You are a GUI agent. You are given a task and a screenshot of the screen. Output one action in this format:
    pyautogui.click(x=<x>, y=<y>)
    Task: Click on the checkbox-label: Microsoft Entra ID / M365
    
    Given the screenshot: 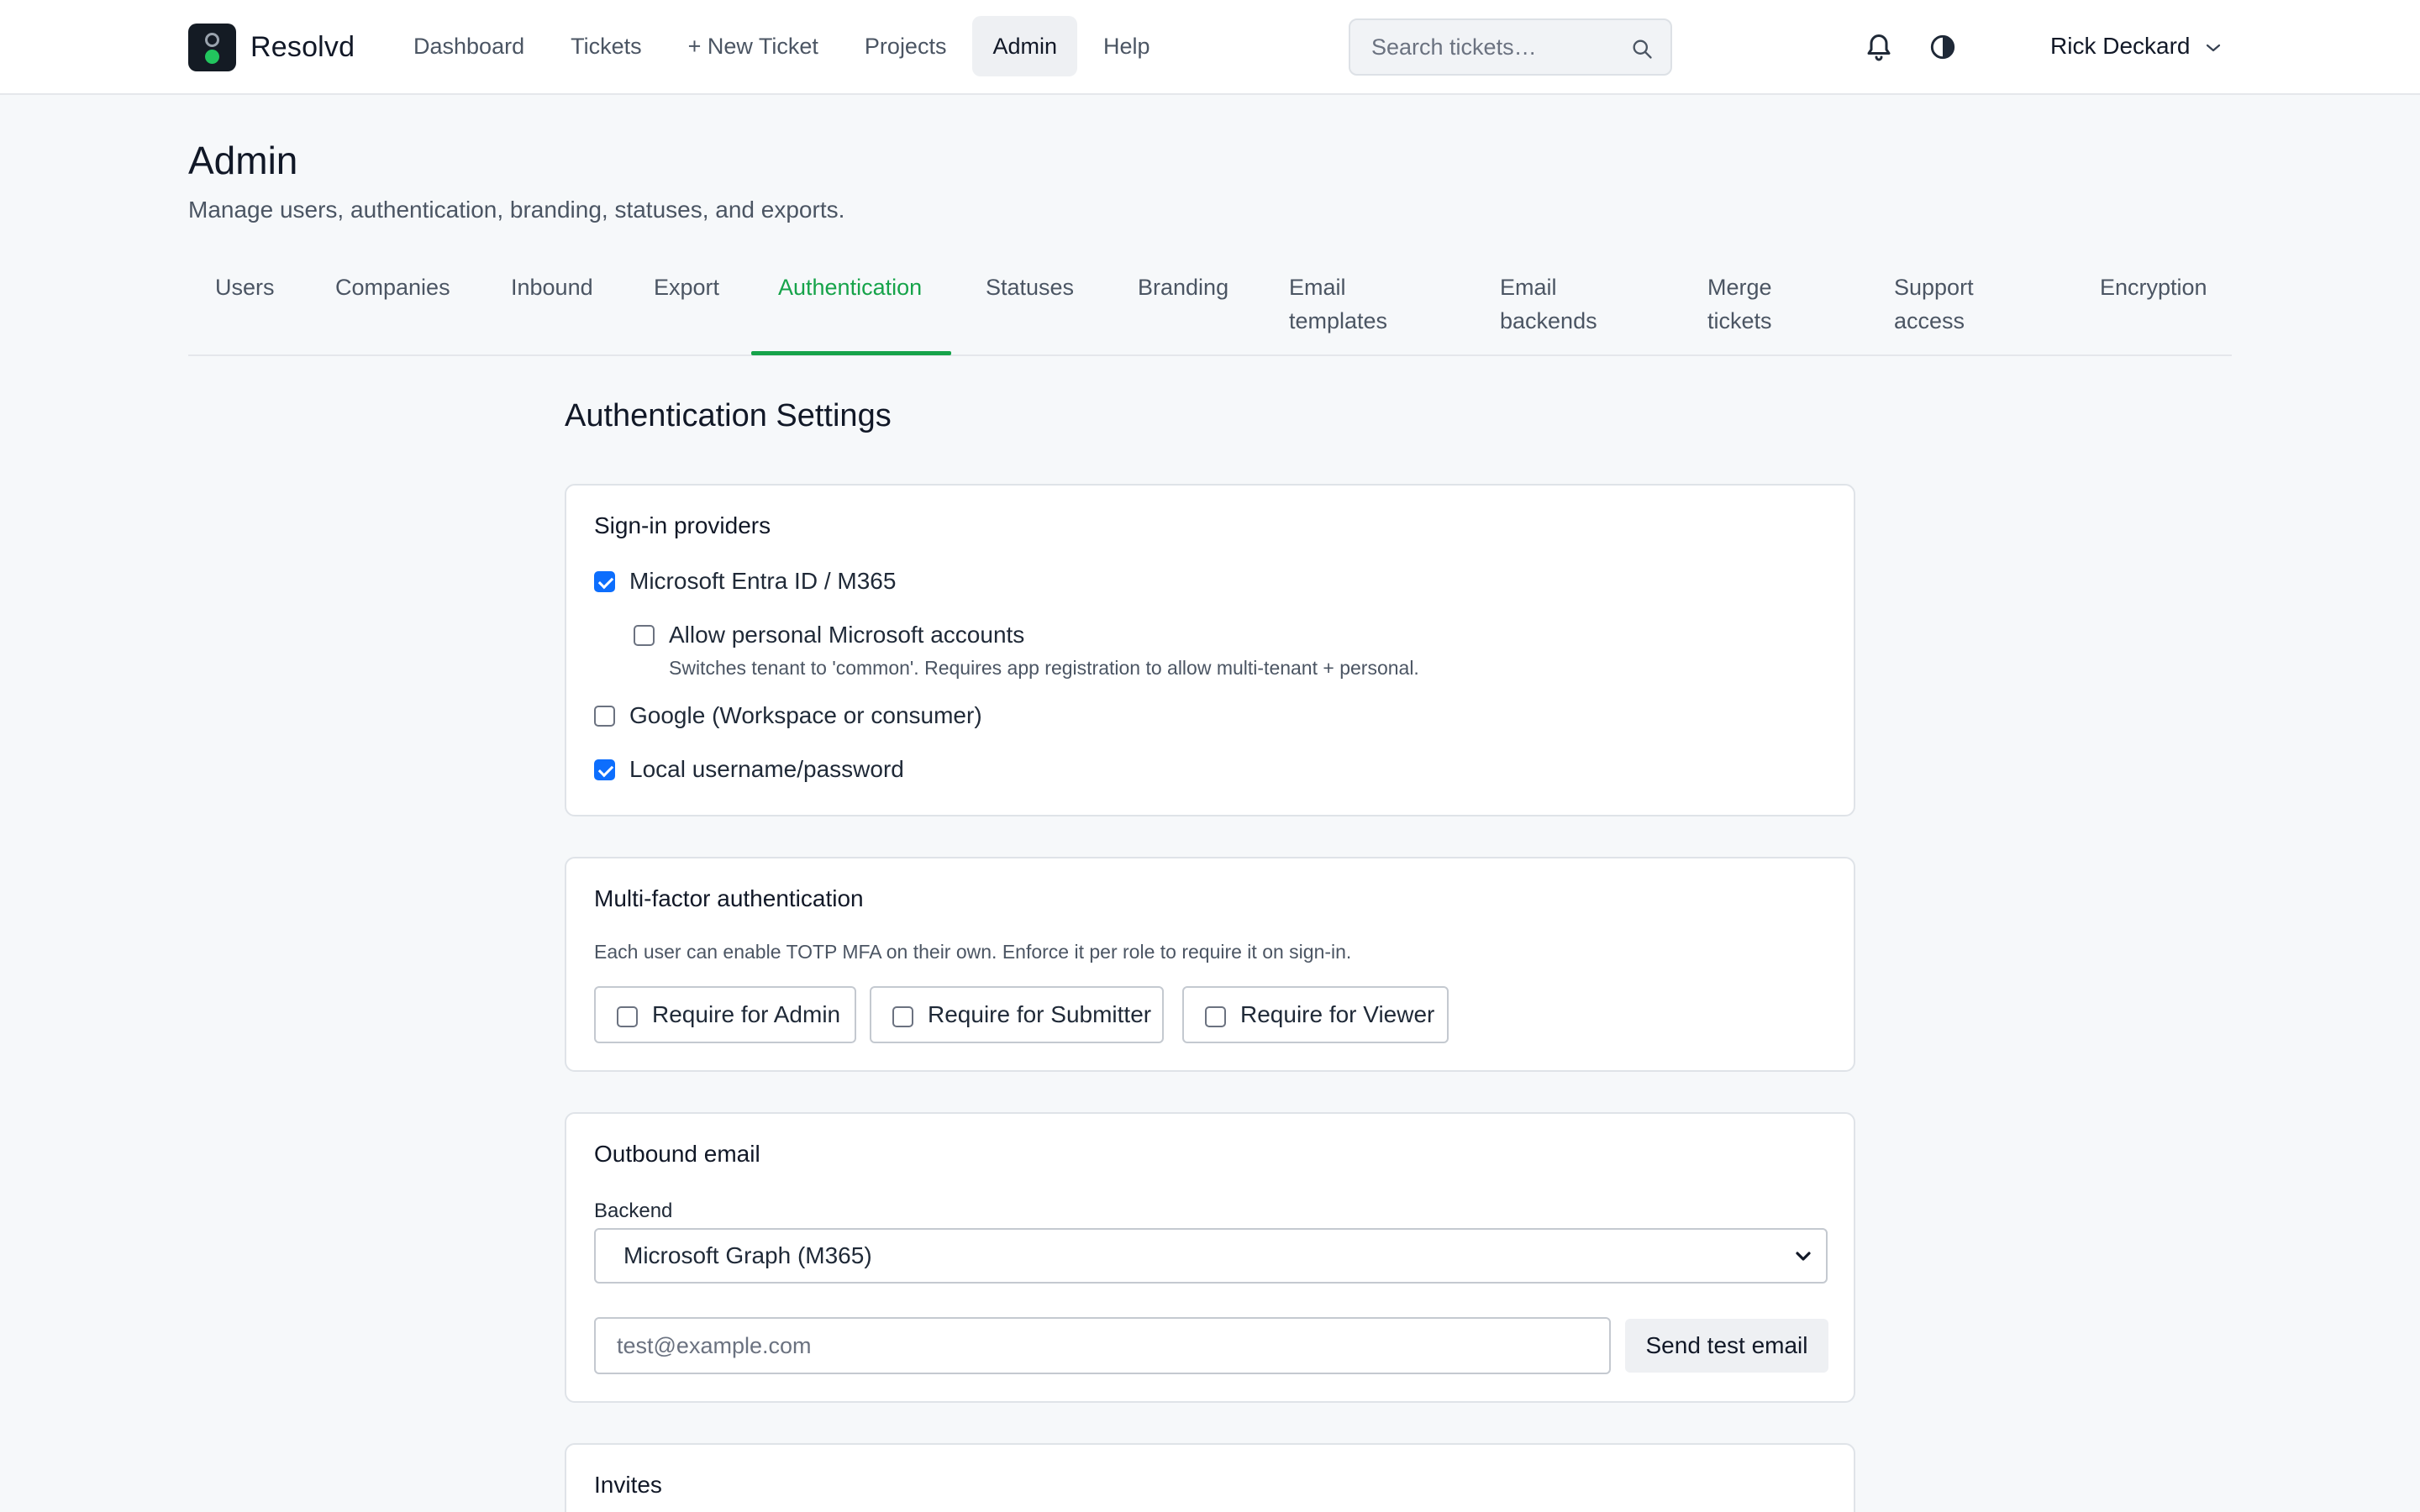 What is the action you would take?
    pyautogui.click(x=763, y=581)
    